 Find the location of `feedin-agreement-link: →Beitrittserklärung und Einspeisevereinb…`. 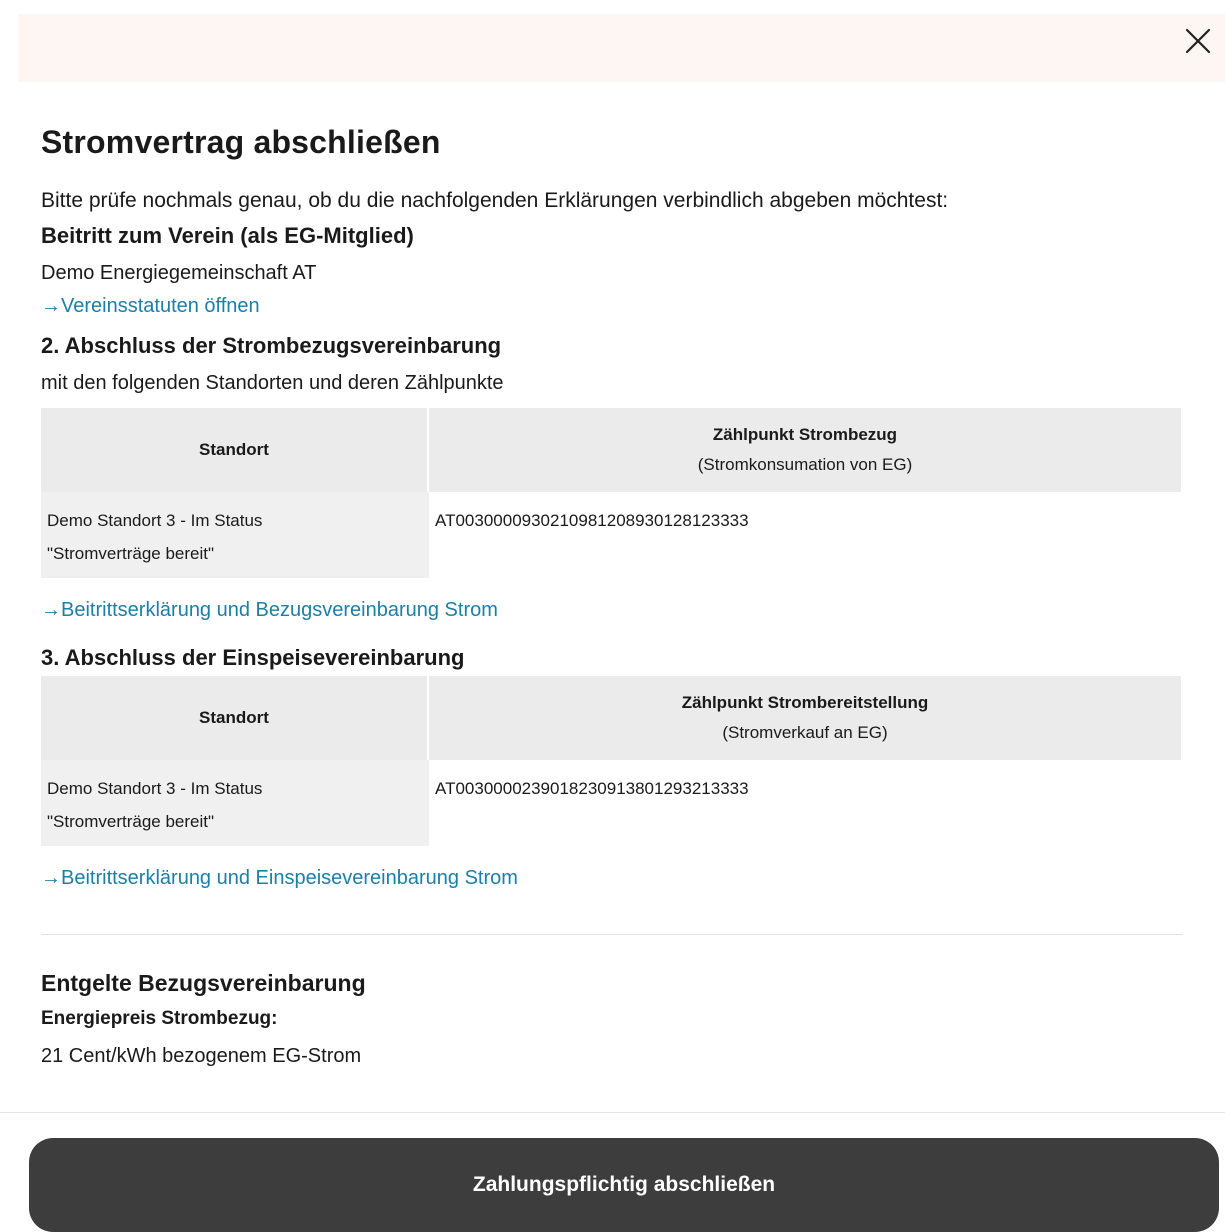

feedin-agreement-link: →Beitrittserklärung und Einspeisevereinb… is located at coordinates (612, 878).